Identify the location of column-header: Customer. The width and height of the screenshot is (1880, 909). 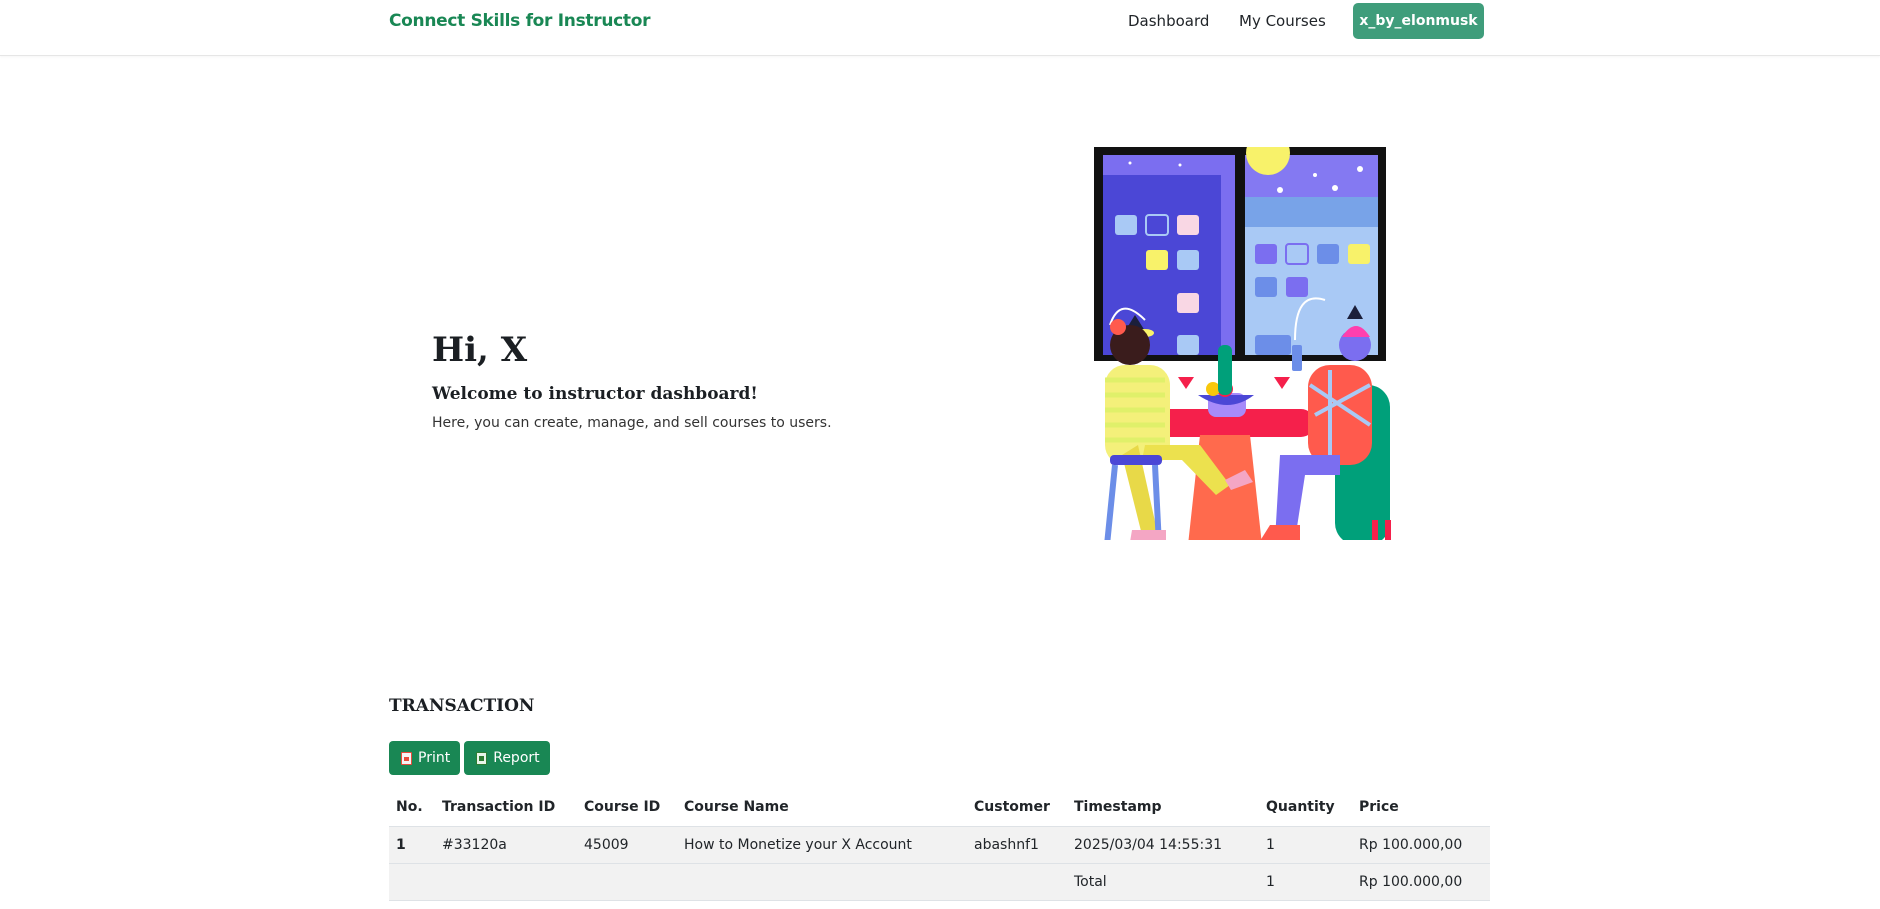
(1017, 808).